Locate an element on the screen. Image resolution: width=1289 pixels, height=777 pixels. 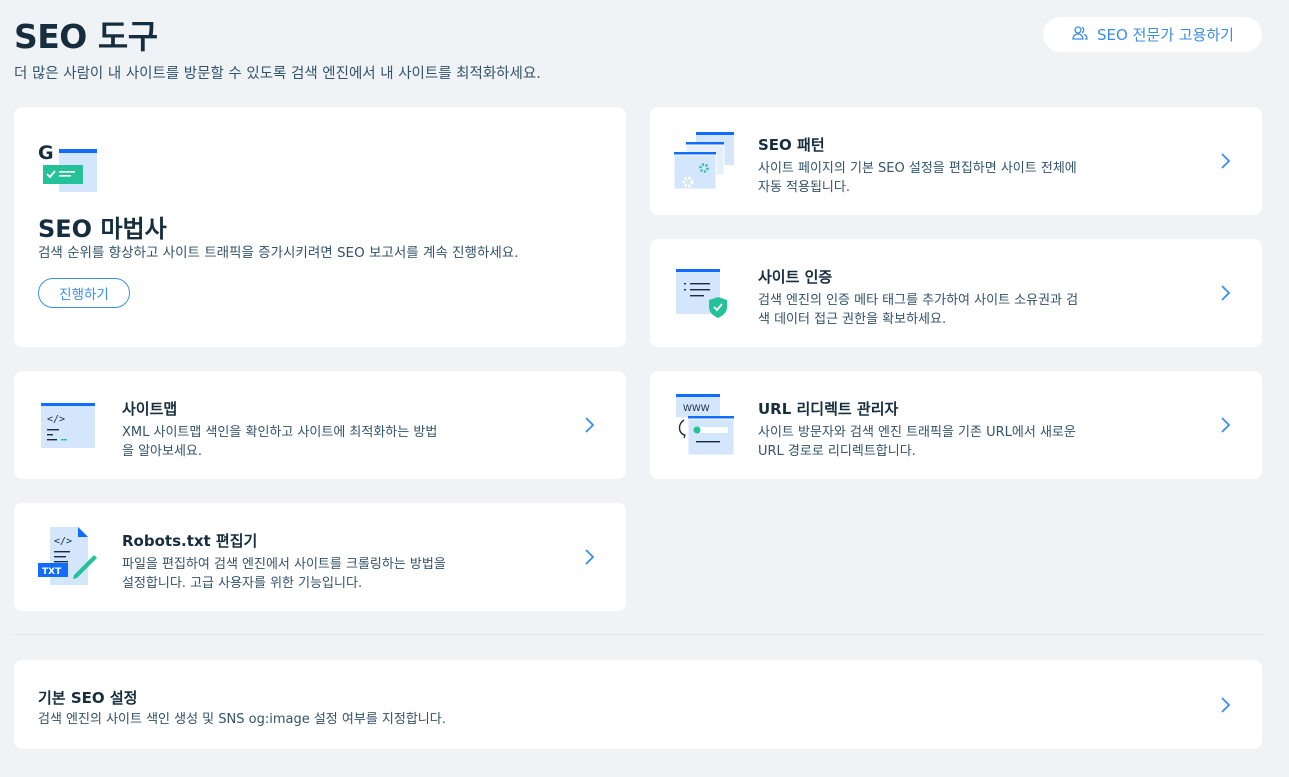
hire-seo-expert-button: SEO 전문가 고용하기 is located at coordinates (1152, 34).